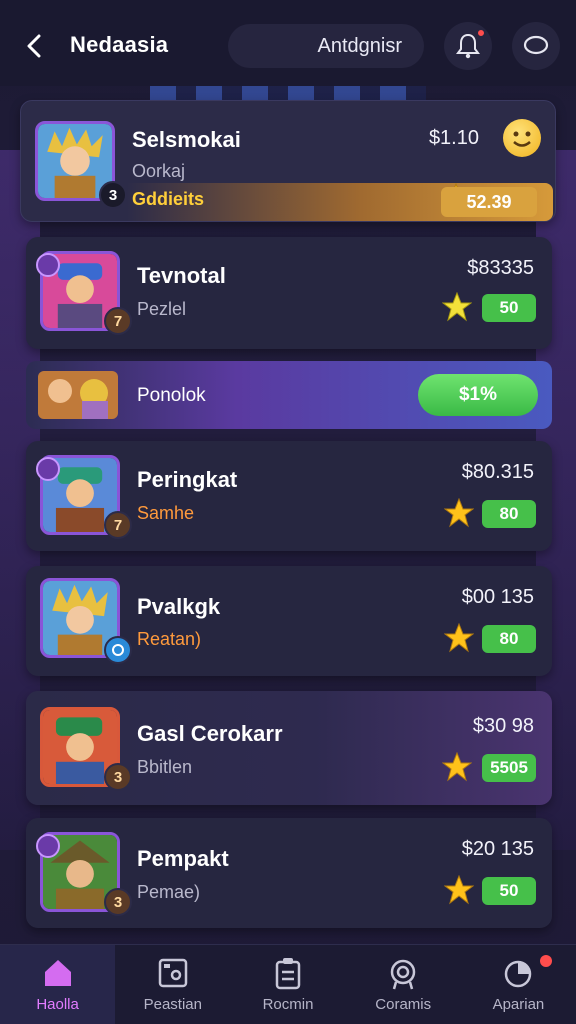 The width and height of the screenshot is (576, 1024). I want to click on photo-icon, so click(173, 973).